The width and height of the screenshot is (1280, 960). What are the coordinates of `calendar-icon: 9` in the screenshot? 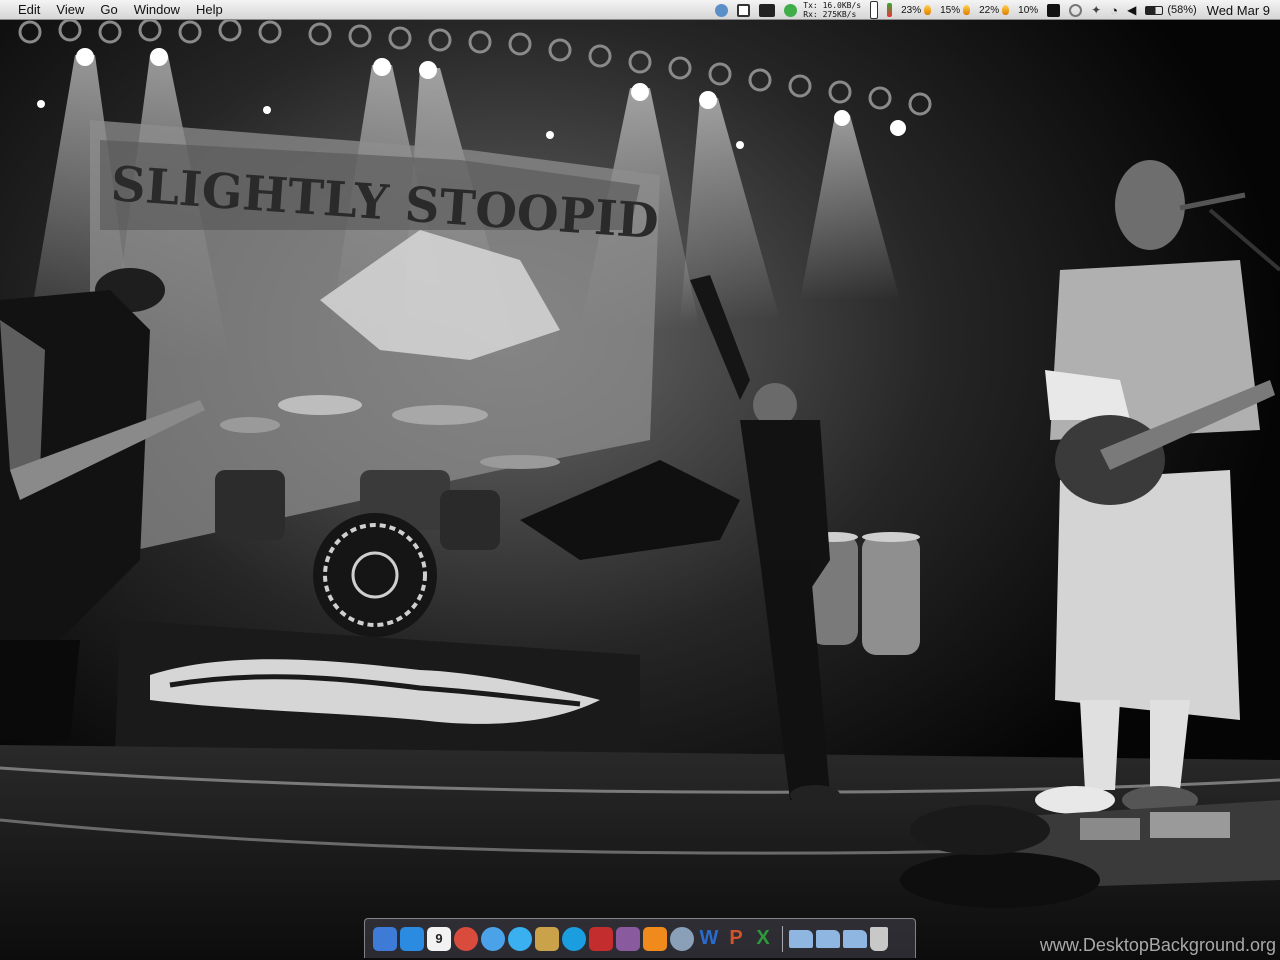 It's located at (439, 938).